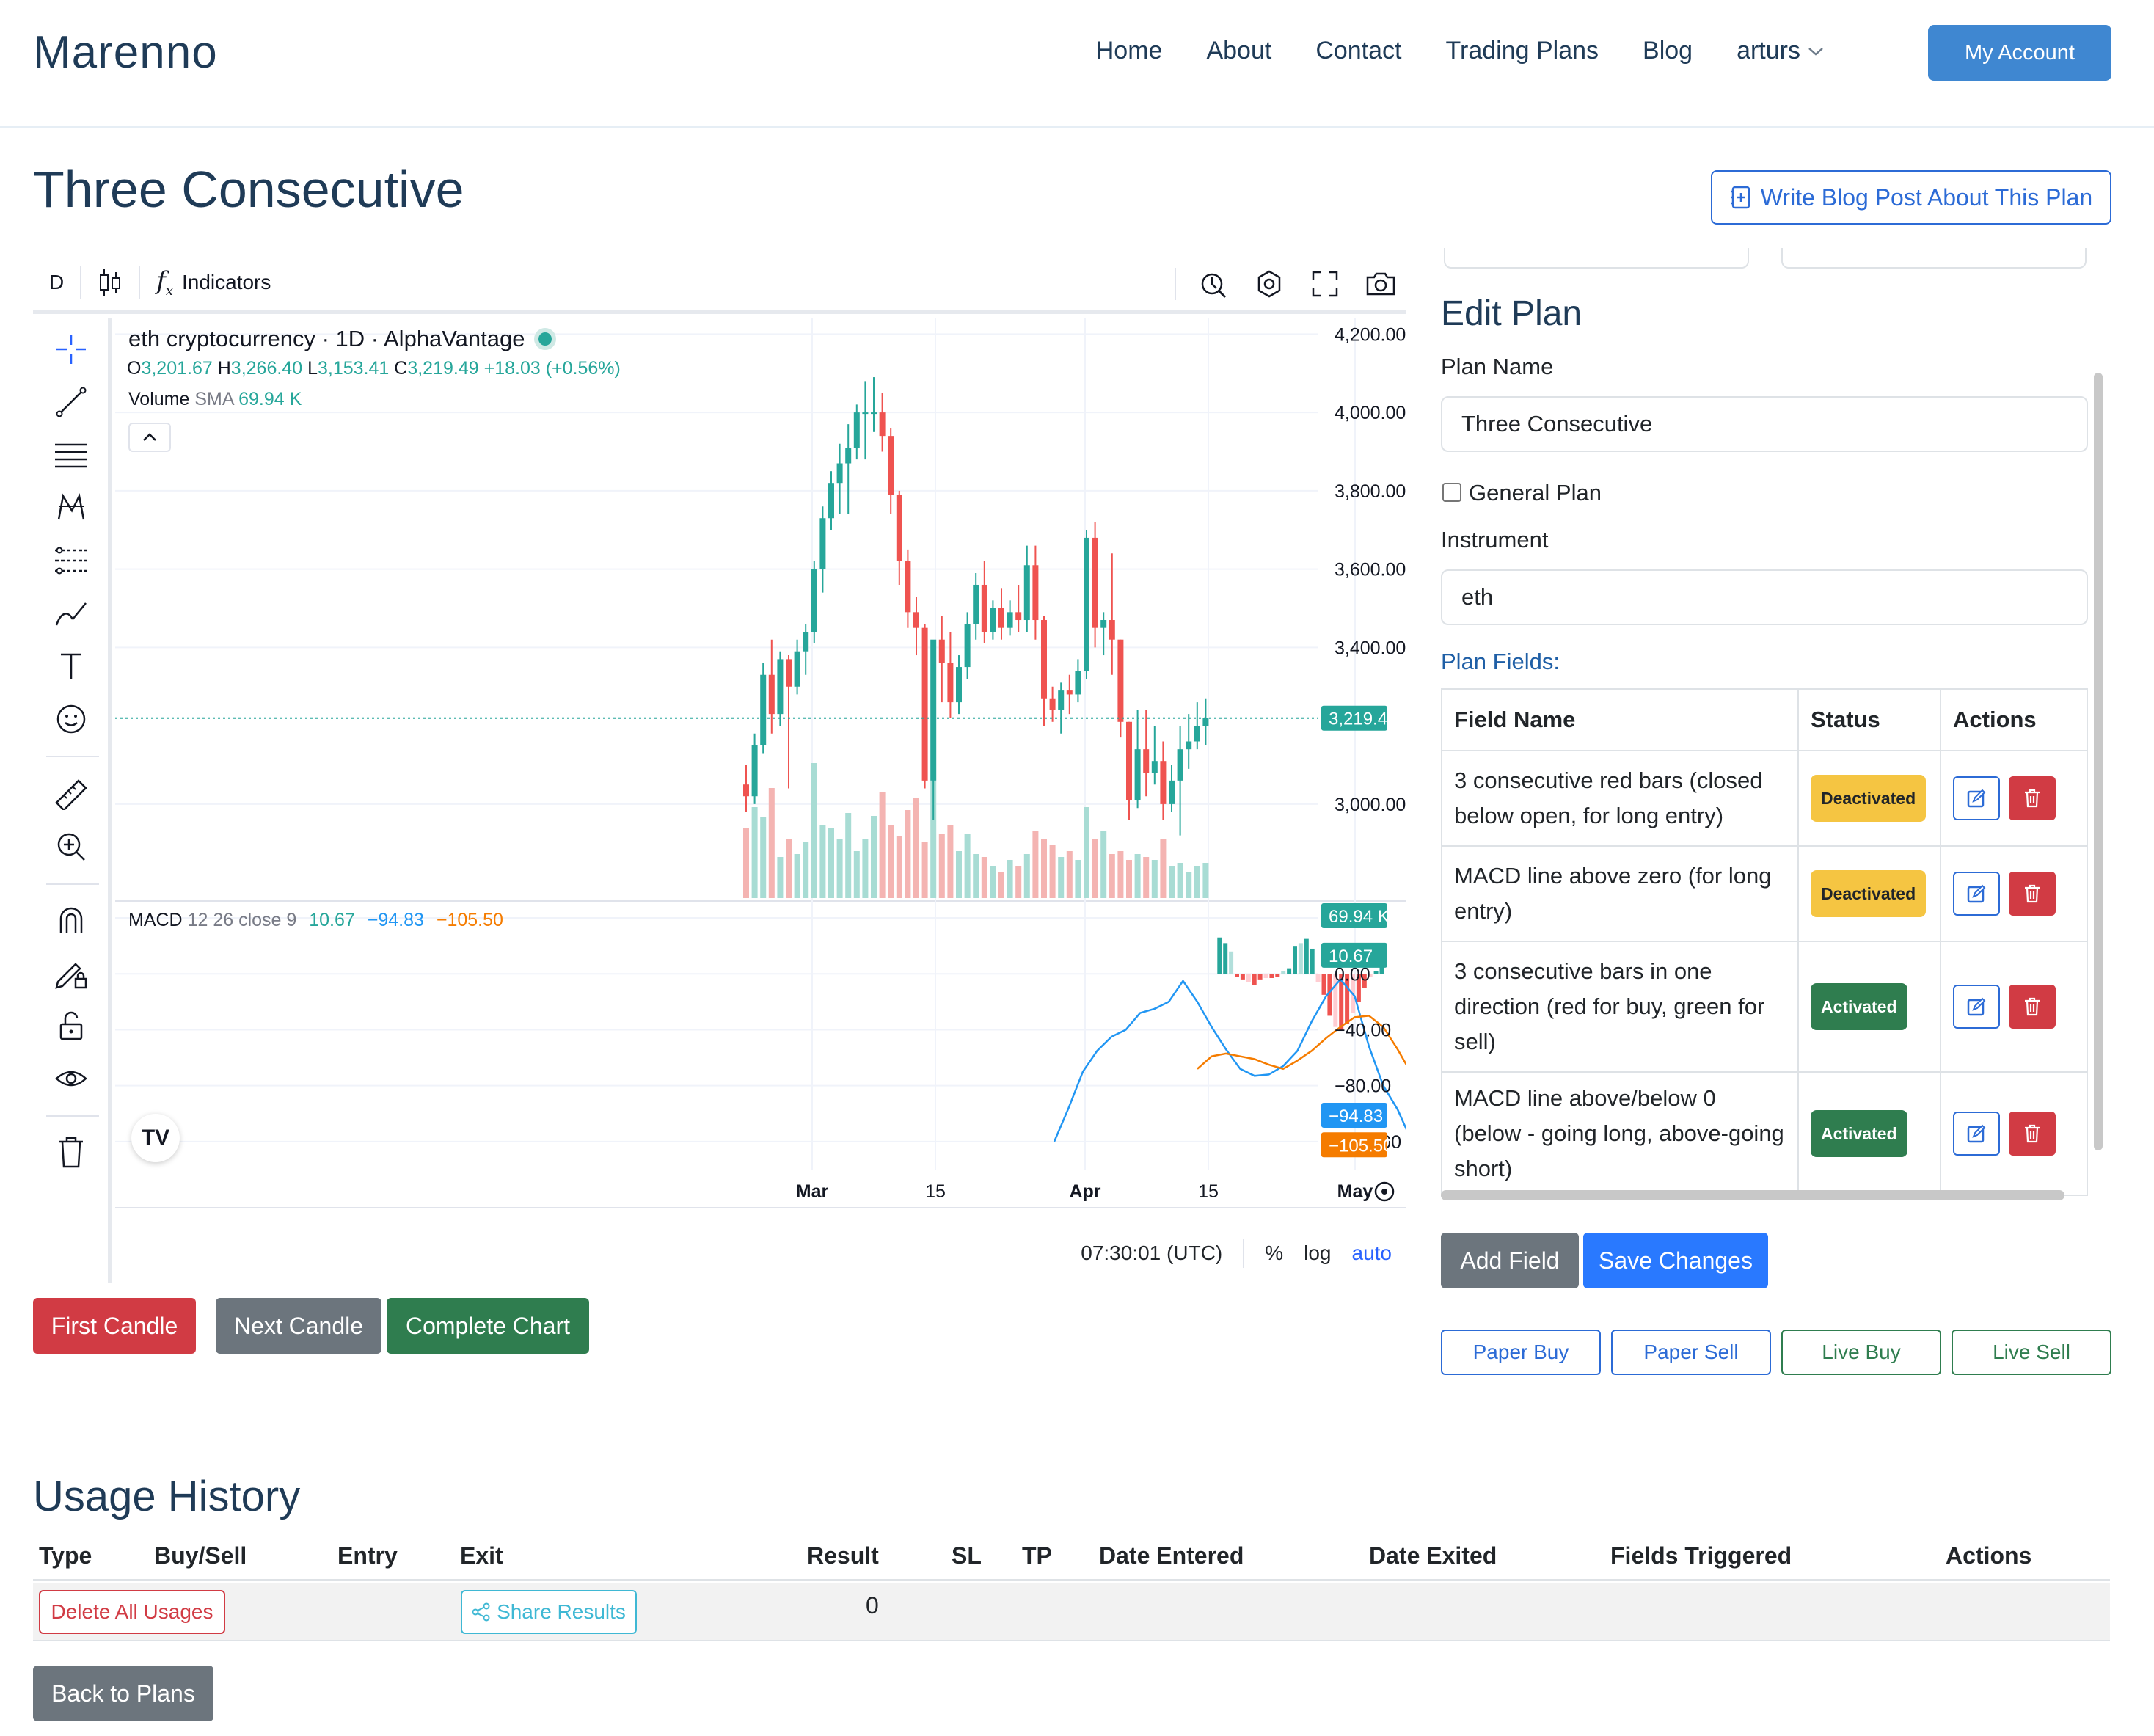  I want to click on nav-about: About, so click(1238, 51).